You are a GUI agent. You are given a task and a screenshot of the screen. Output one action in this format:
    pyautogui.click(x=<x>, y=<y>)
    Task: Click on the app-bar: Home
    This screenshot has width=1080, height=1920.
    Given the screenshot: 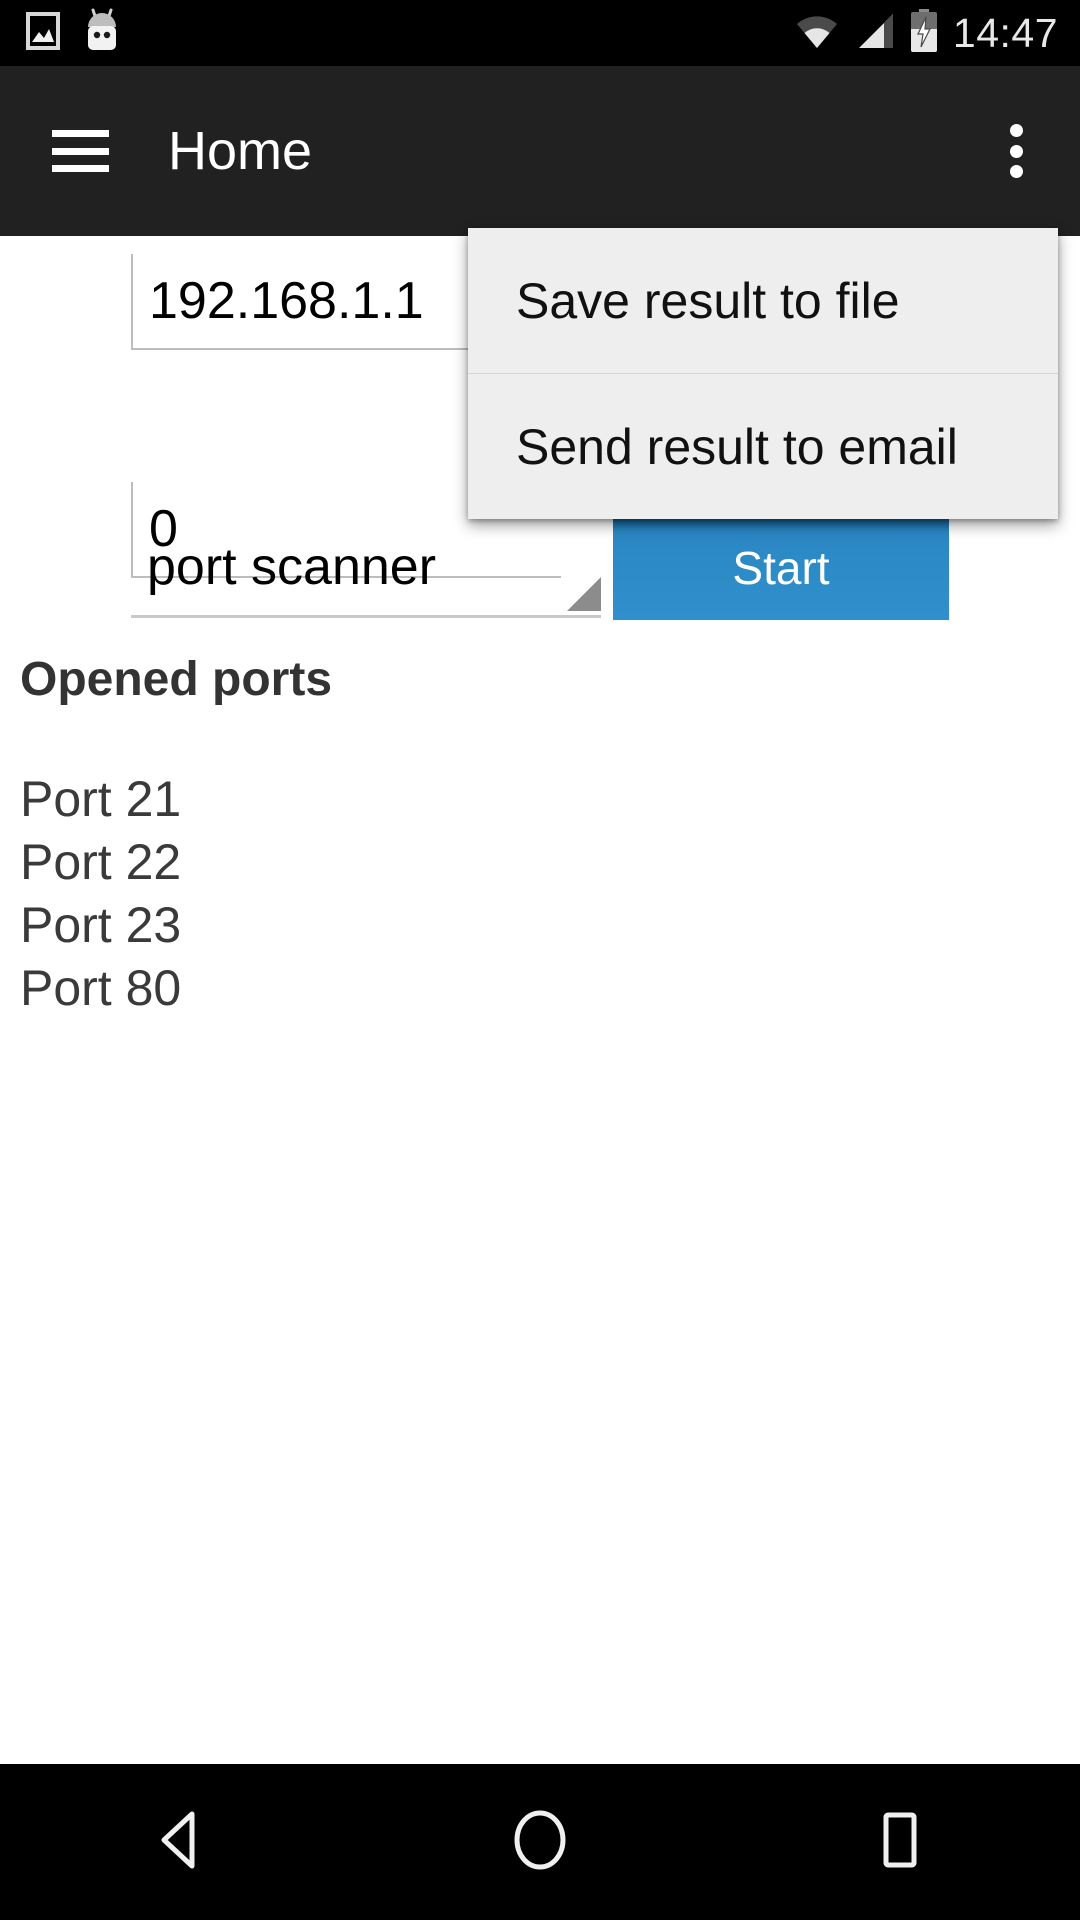 What is the action you would take?
    pyautogui.click(x=540, y=151)
    